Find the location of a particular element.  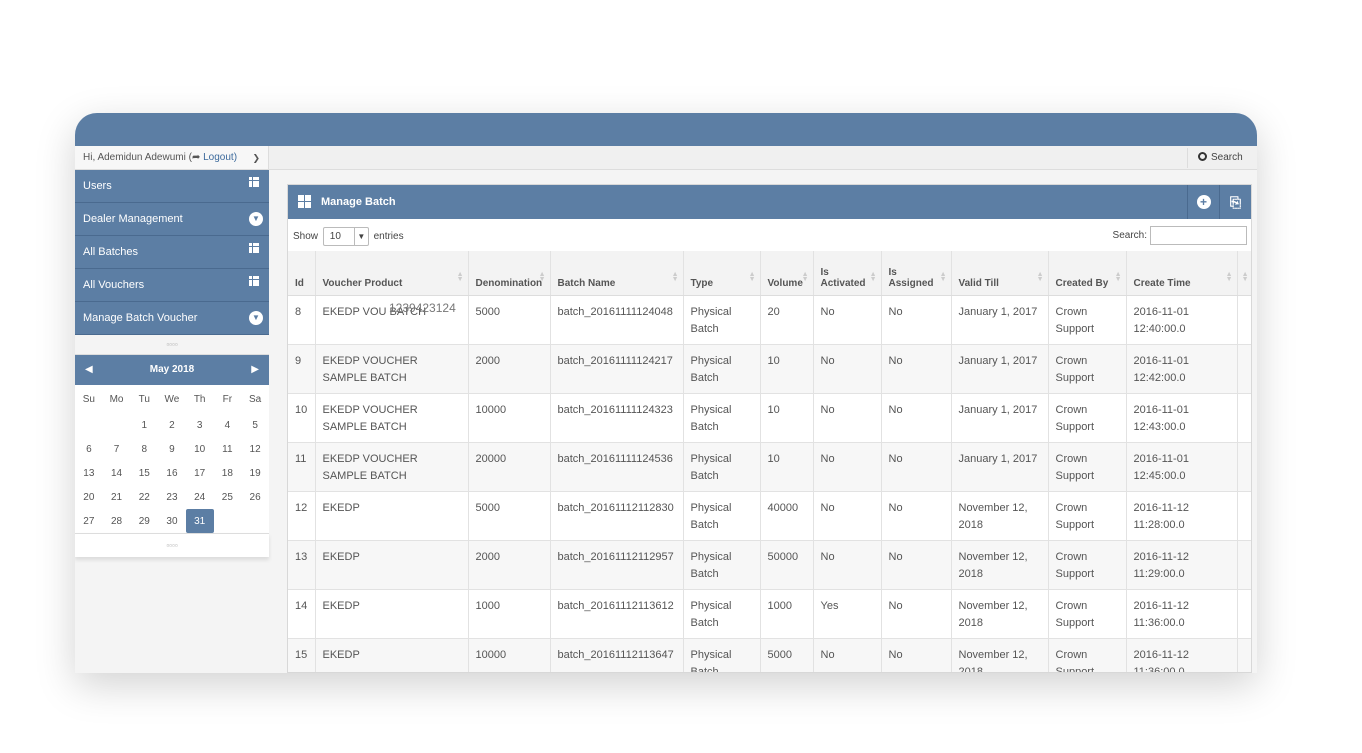

column-header: Denomination ▲ ▼ is located at coordinates (509, 273).